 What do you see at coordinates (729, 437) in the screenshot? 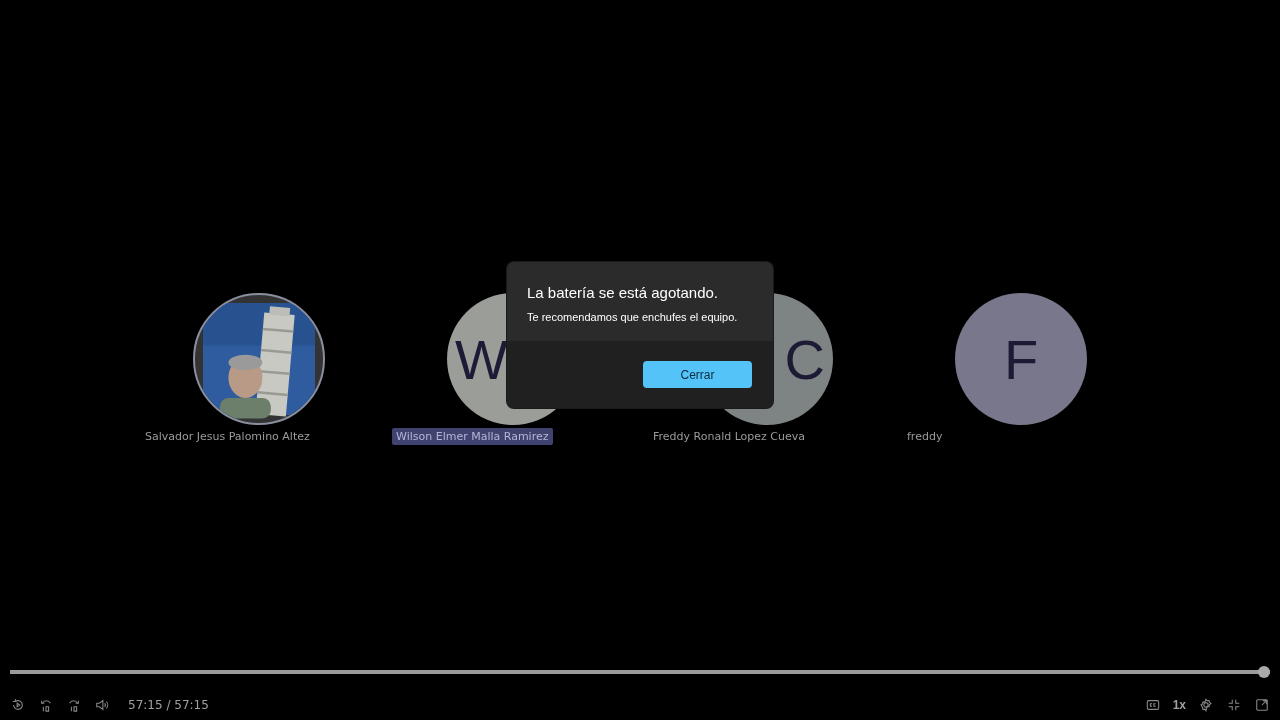
I see `participant-name: Freddy Ronald Lopez Cueva` at bounding box center [729, 437].